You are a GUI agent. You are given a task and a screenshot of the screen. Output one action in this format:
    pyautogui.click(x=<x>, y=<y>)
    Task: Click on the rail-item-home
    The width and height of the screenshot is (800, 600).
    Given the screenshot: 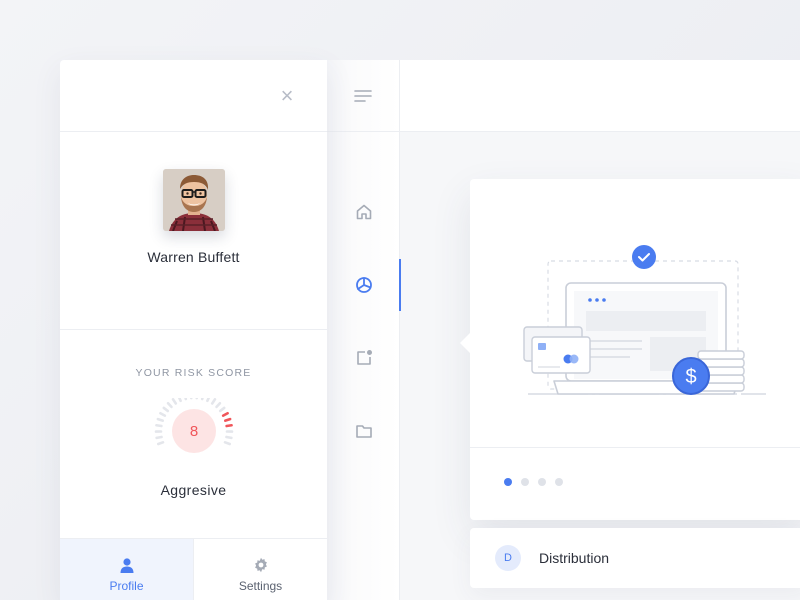 What is the action you would take?
    pyautogui.click(x=363, y=212)
    